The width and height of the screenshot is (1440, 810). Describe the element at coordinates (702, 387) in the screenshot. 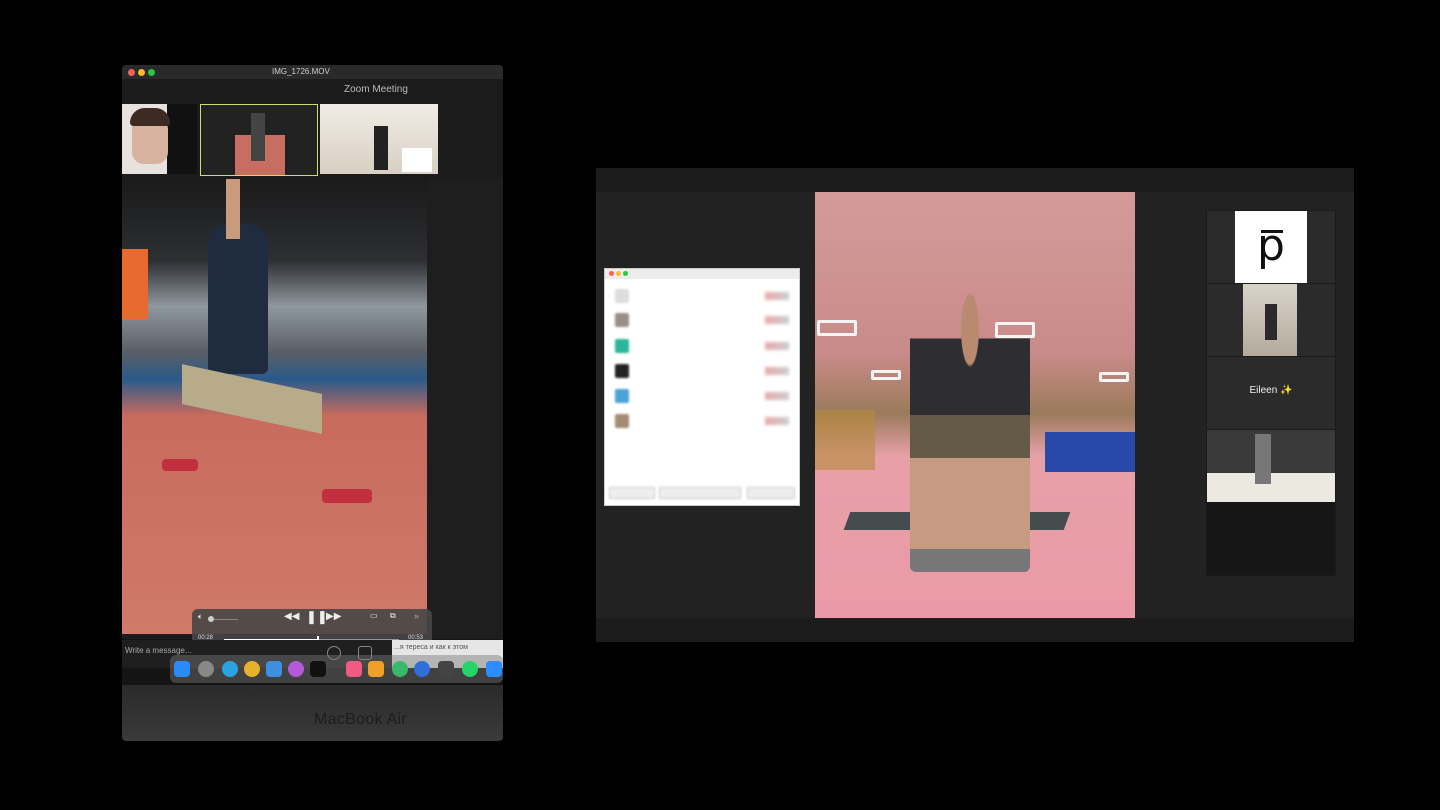

I see `shared-screen-window` at that location.